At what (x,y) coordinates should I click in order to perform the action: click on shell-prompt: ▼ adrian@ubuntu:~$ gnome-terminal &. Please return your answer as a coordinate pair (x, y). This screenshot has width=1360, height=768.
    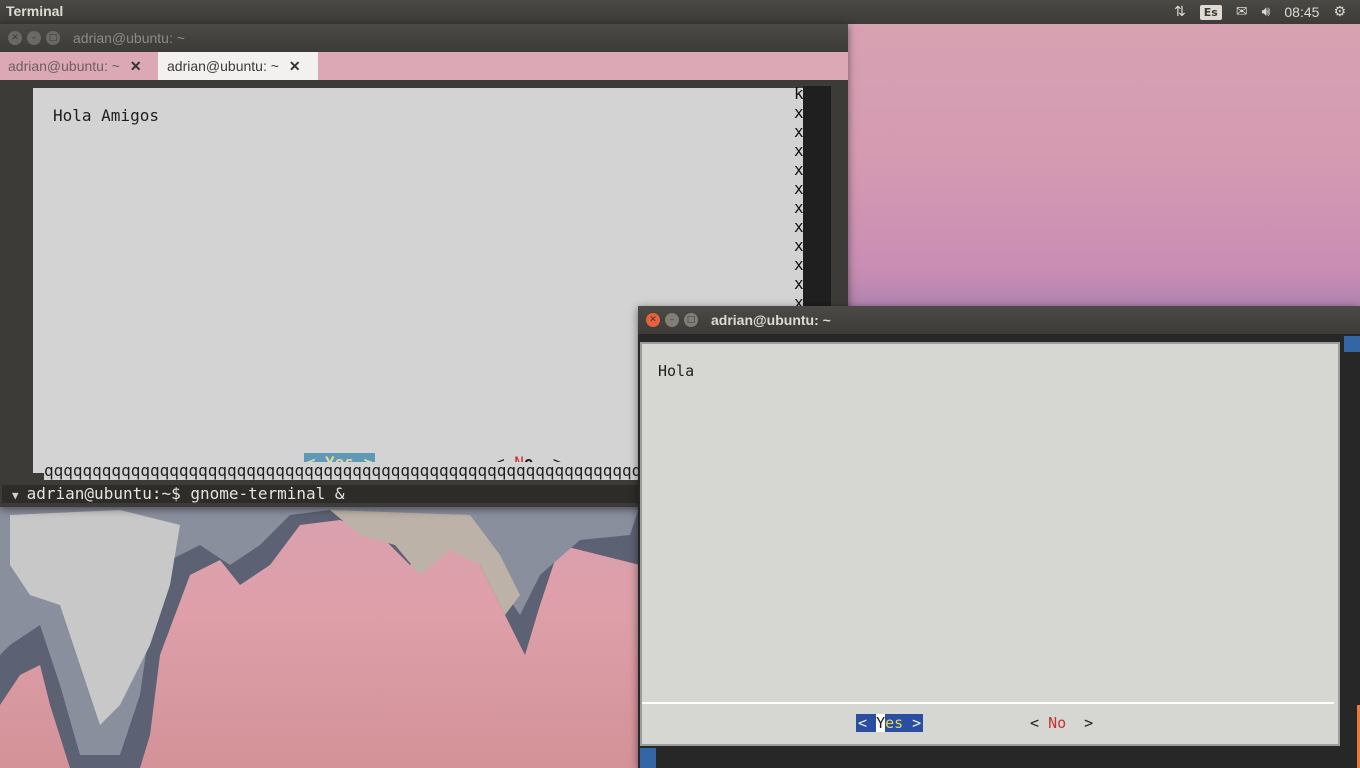
    Looking at the image, I should click on (320, 494).